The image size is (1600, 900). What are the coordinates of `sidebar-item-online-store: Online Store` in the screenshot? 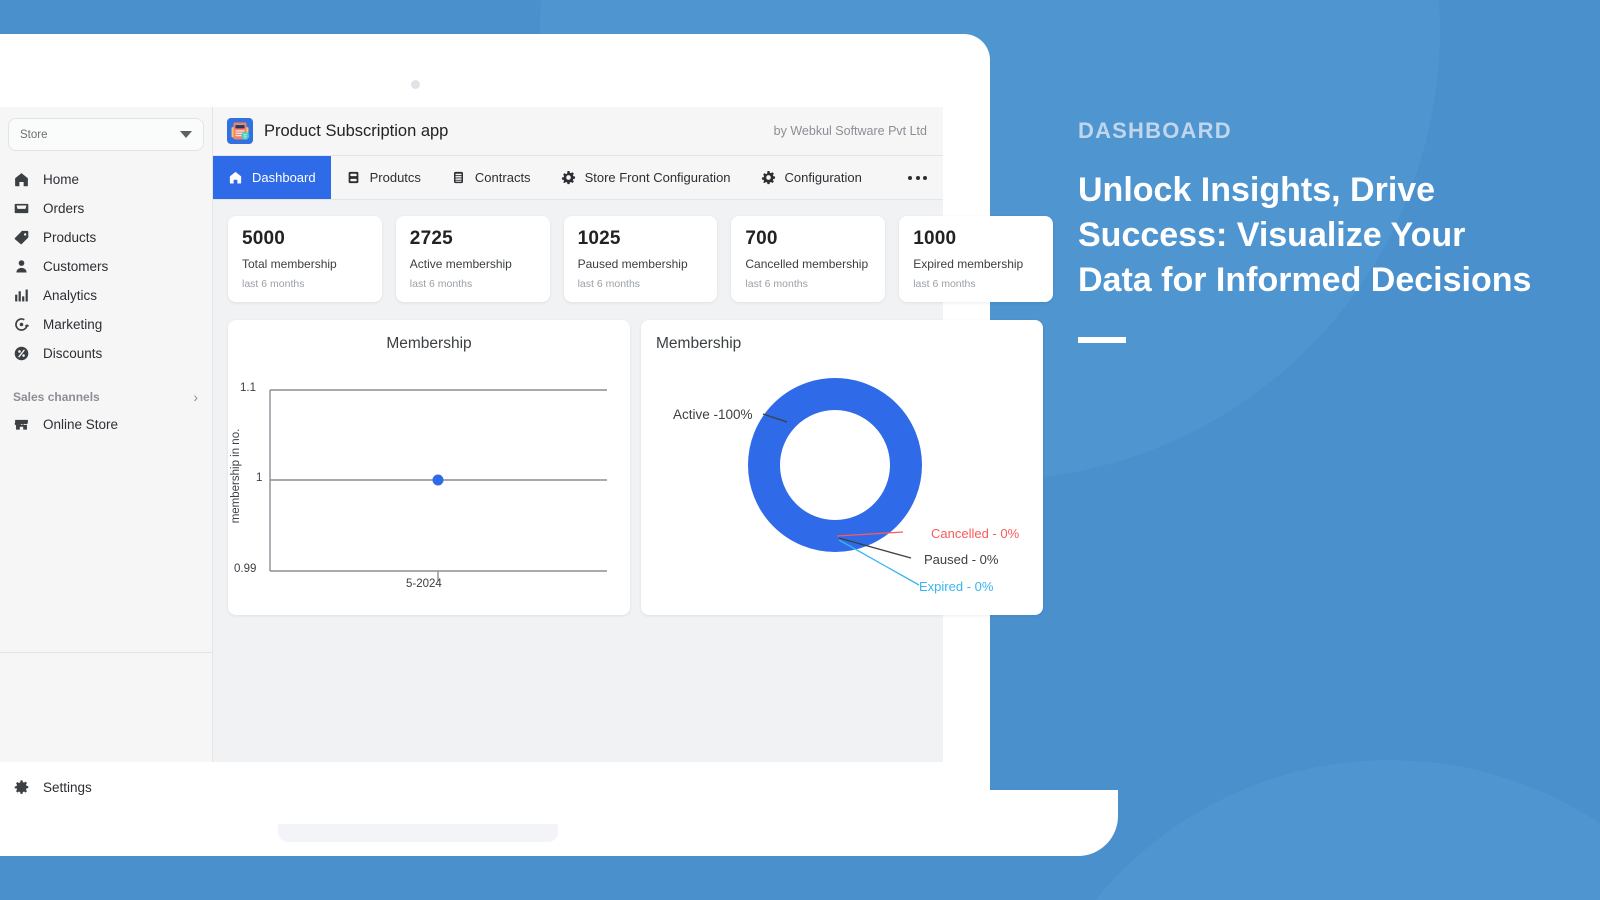 It's located at (106, 424).